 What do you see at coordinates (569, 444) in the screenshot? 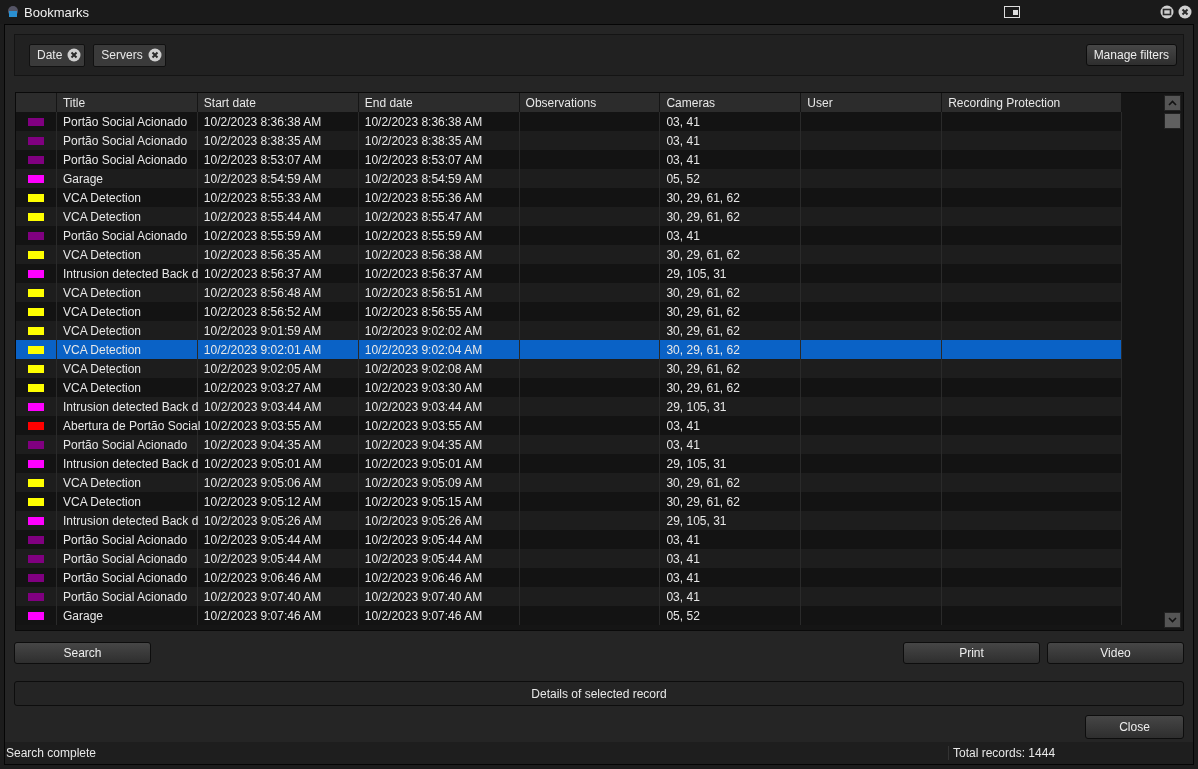
I see `table-row: Portão Social Acionado 10/2/2023 9:04:35 AM 10/2/2023 9:04:35 AM 03, 41` at bounding box center [569, 444].